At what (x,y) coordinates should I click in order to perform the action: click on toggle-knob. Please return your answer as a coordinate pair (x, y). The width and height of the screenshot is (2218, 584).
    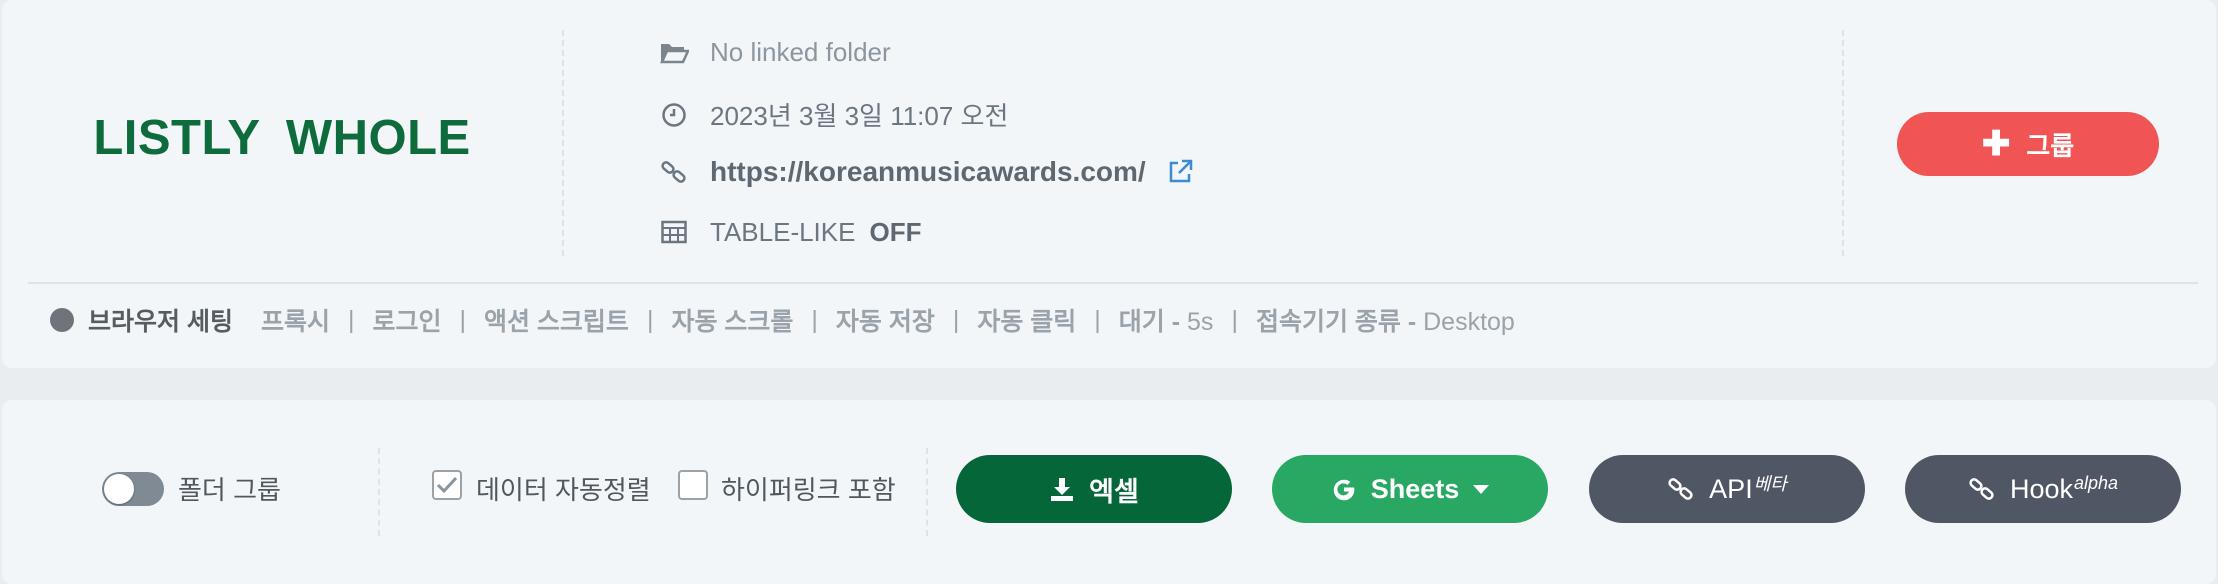
    Looking at the image, I should click on (119, 489).